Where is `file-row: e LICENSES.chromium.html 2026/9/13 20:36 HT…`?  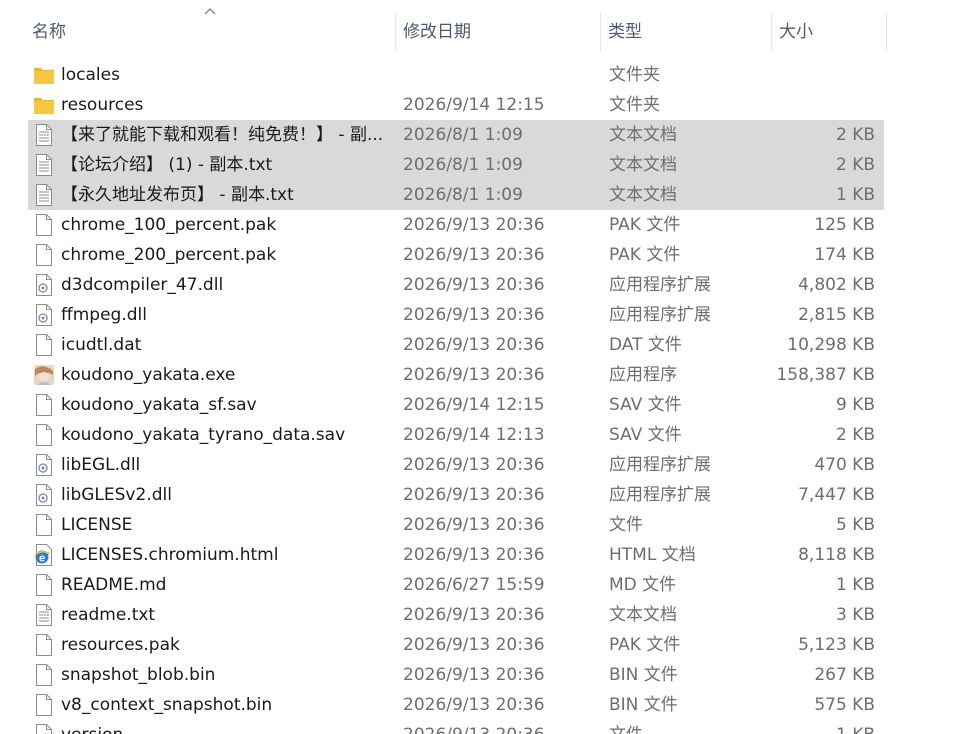
file-row: e LICENSES.chromium.html 2026/9/13 20:36 HT… is located at coordinates (480, 555).